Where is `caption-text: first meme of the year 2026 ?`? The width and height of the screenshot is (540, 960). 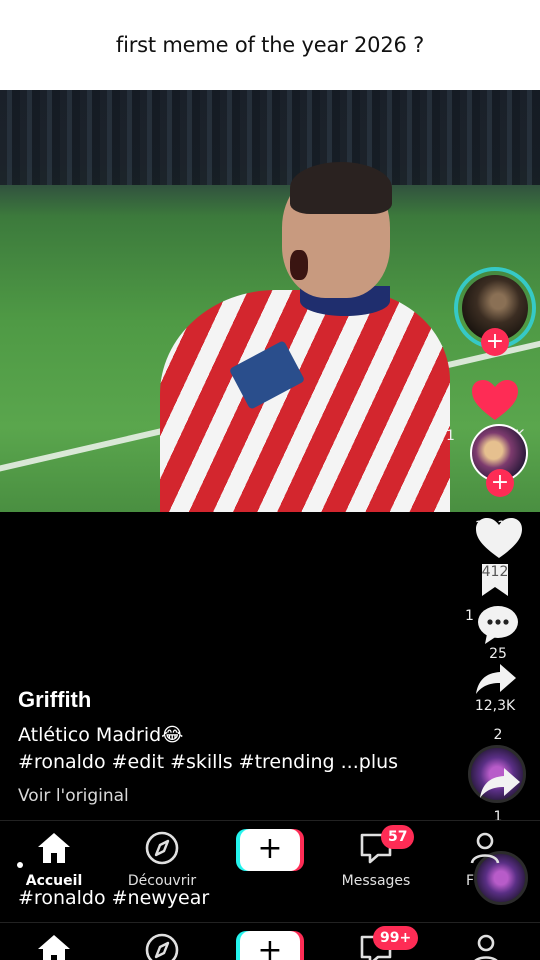 caption-text: first meme of the year 2026 ? is located at coordinates (270, 45).